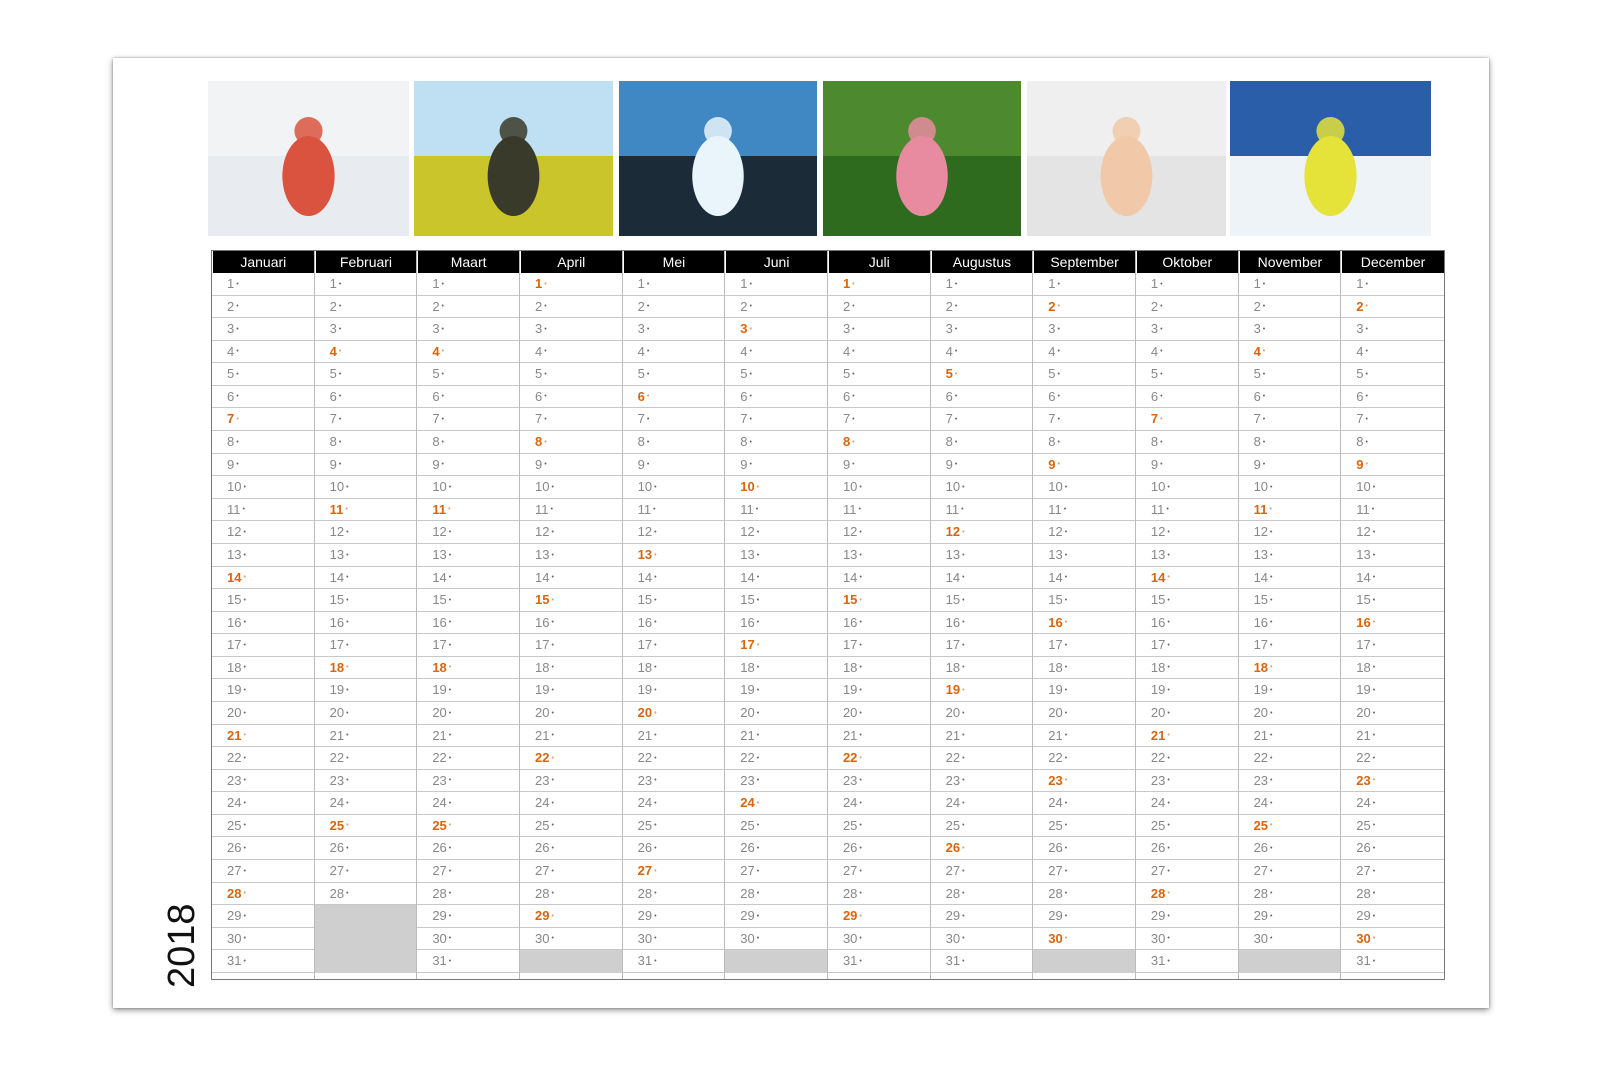  What do you see at coordinates (878, 284) in the screenshot?
I see `day-cell-sunday: 1 •` at bounding box center [878, 284].